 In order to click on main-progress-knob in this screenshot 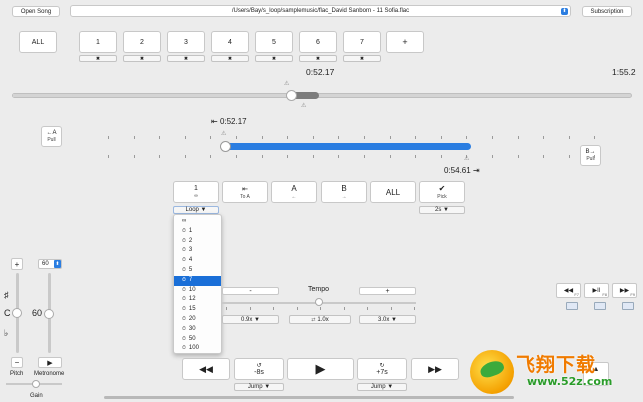, I will do `click(291, 95)`.